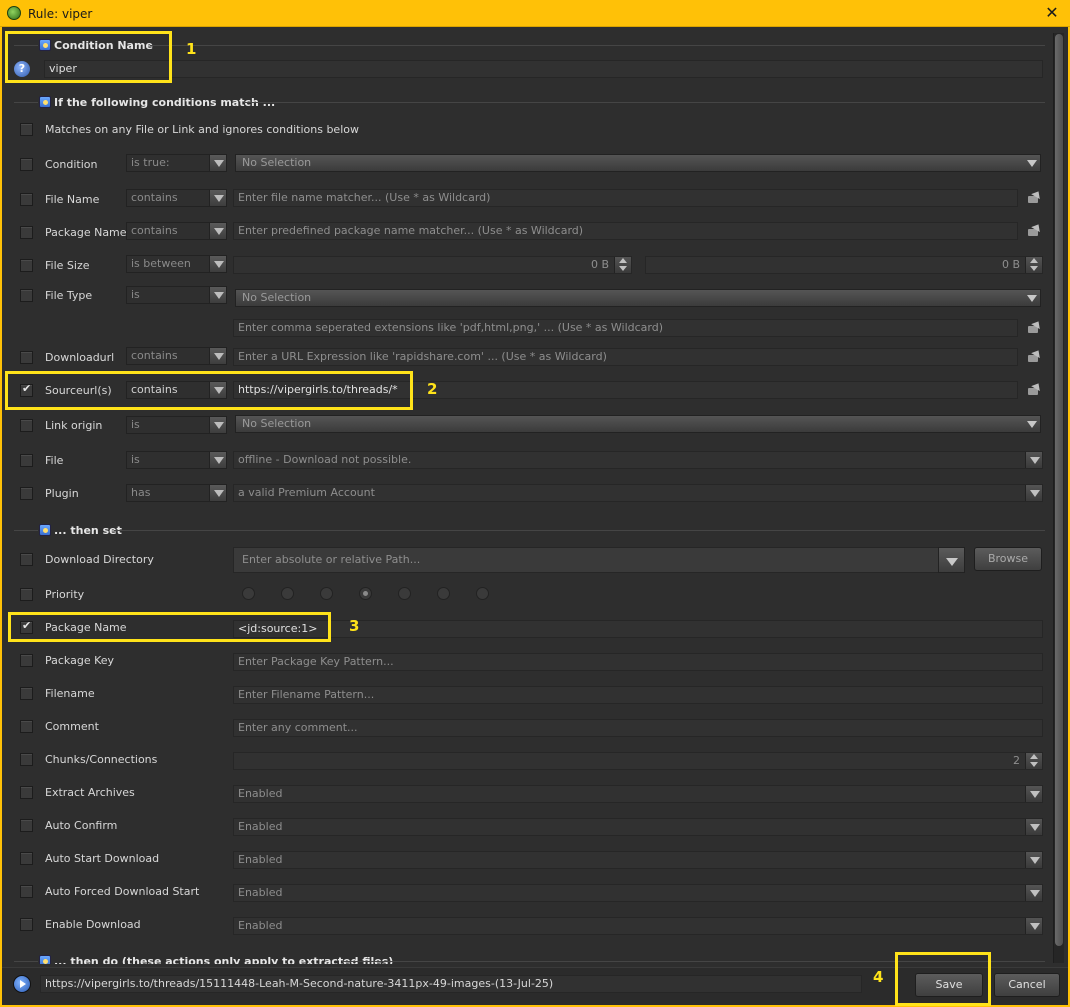 The width and height of the screenshot is (1070, 1007). Describe the element at coordinates (26, 825) in the screenshot. I see `auto-confirm-checkbox` at that location.